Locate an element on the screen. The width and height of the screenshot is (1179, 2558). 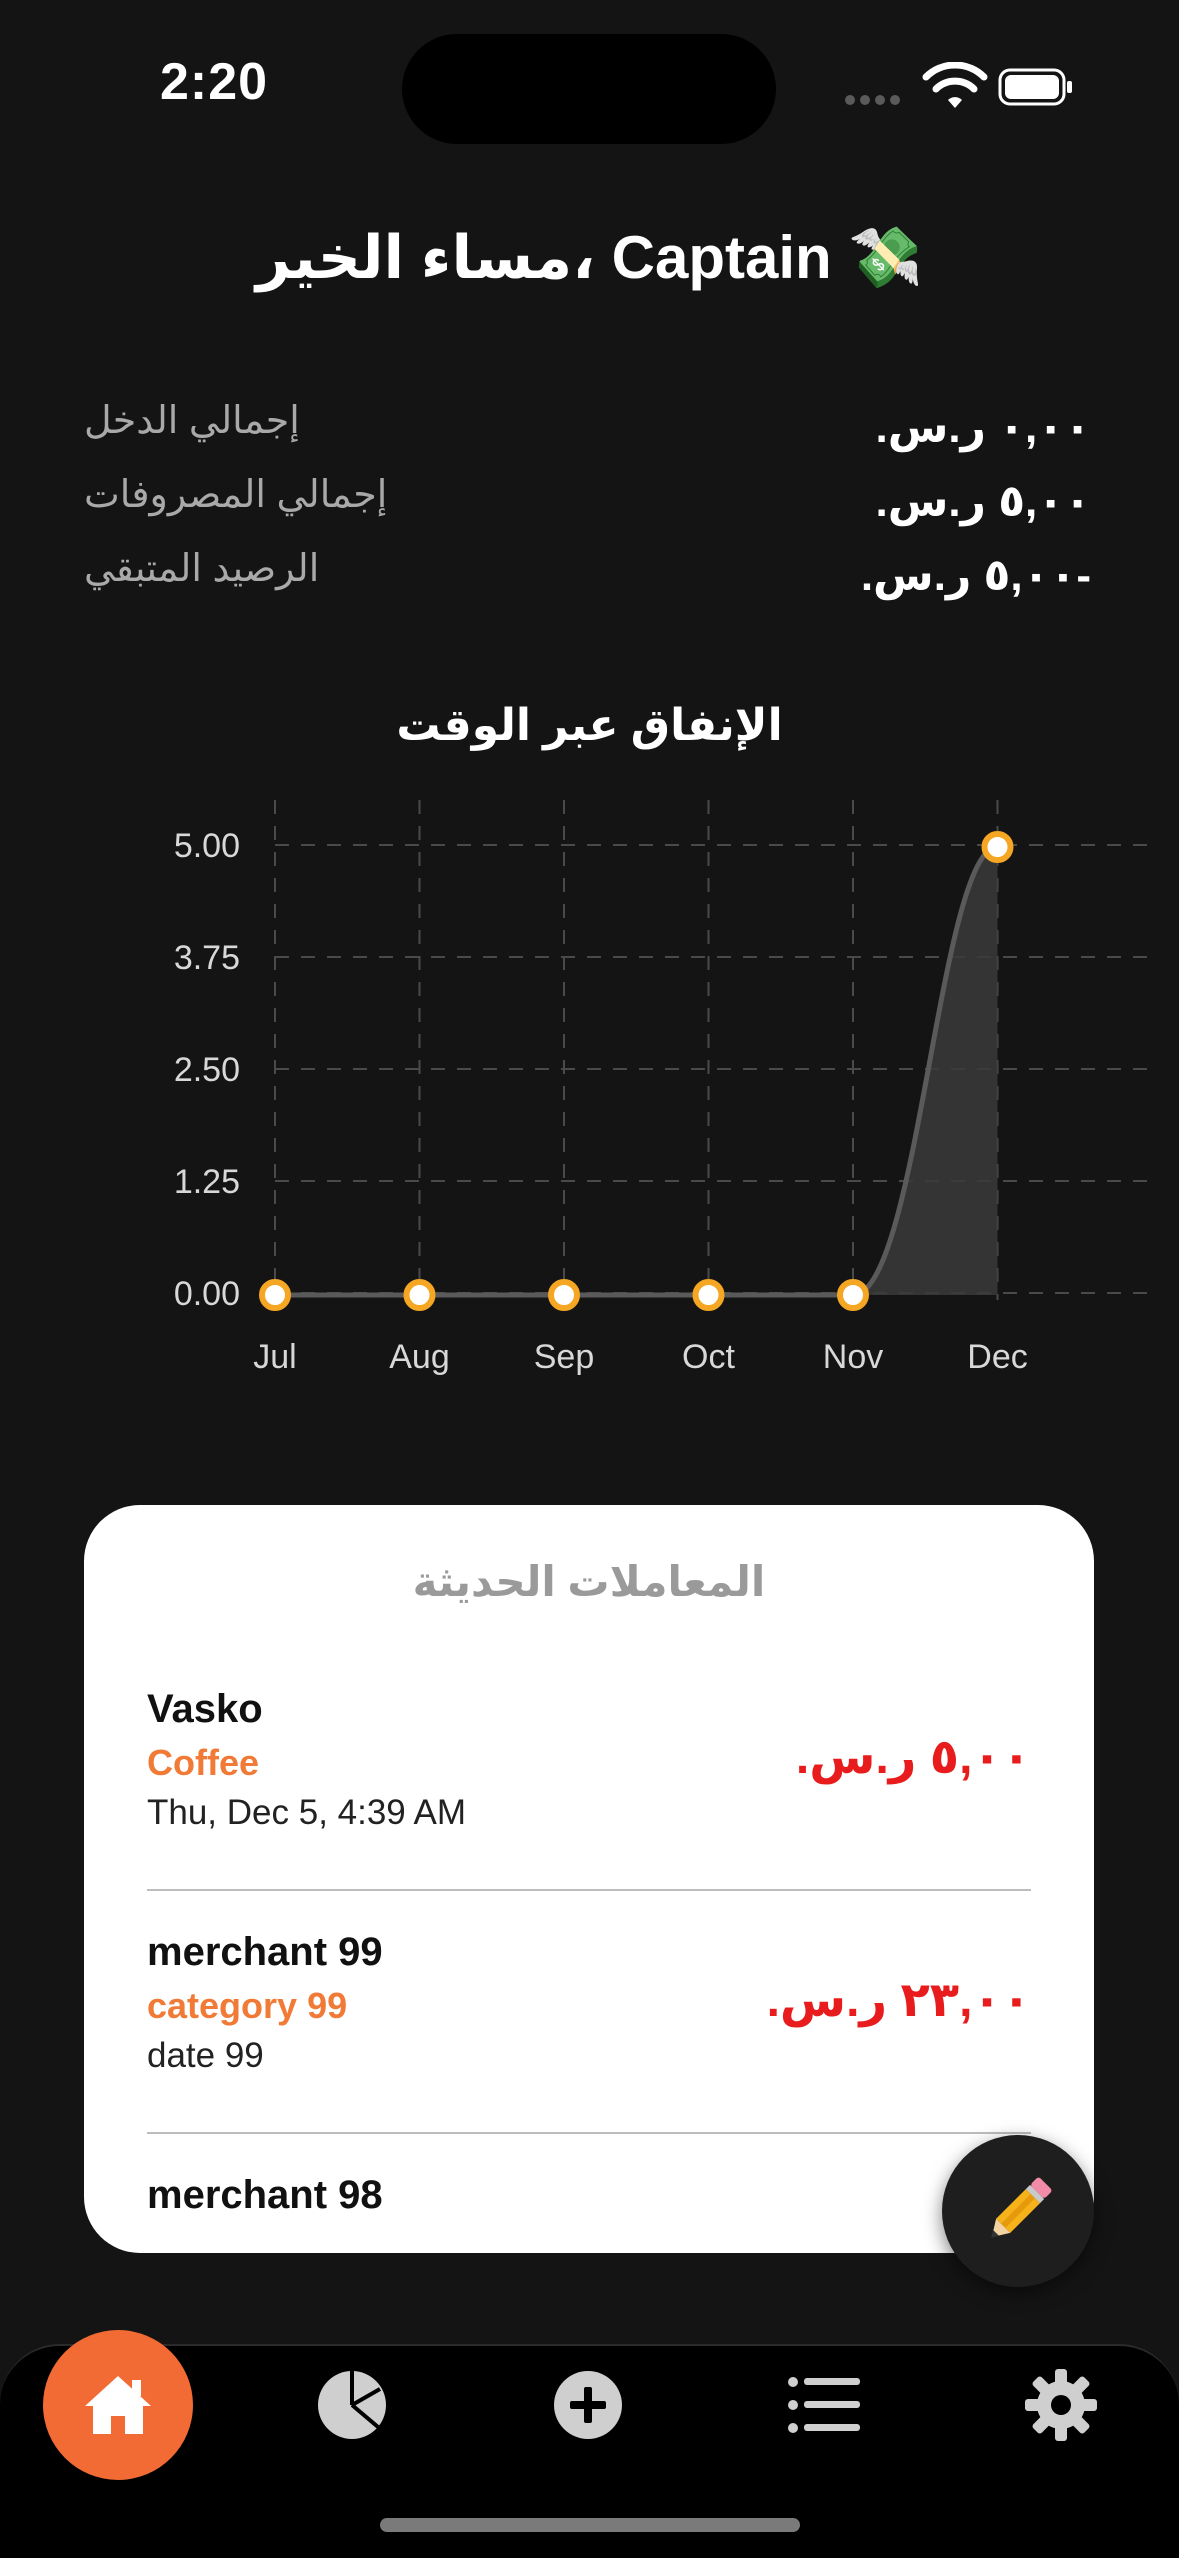
x-tick-label: Aug is located at coordinates (419, 1357).